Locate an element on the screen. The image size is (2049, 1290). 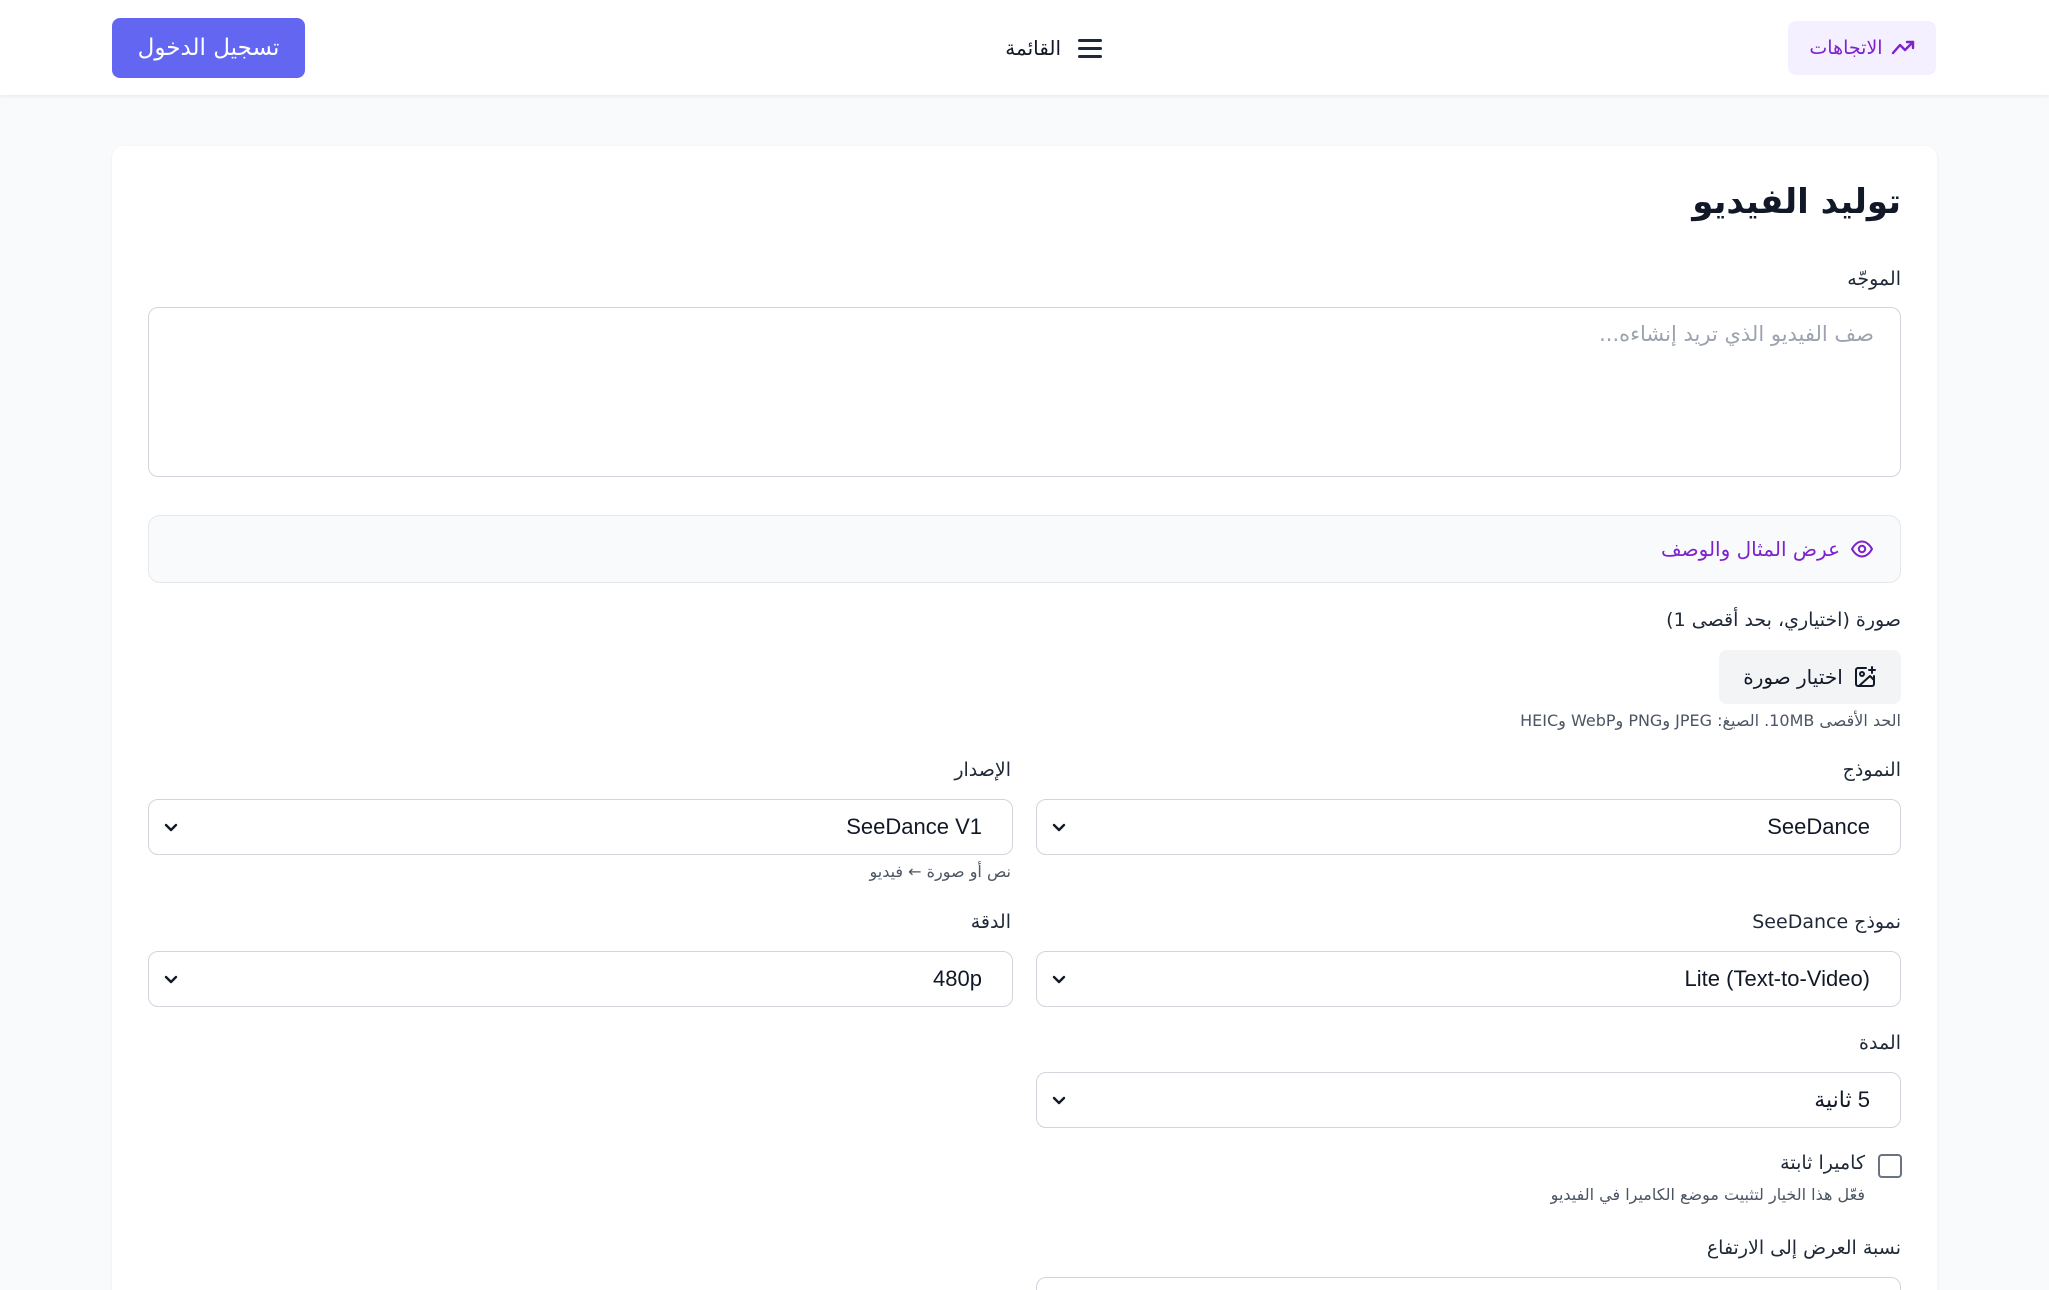
fixed-camera-label: كاميرا ثابتة is located at coordinates (1822, 1163).